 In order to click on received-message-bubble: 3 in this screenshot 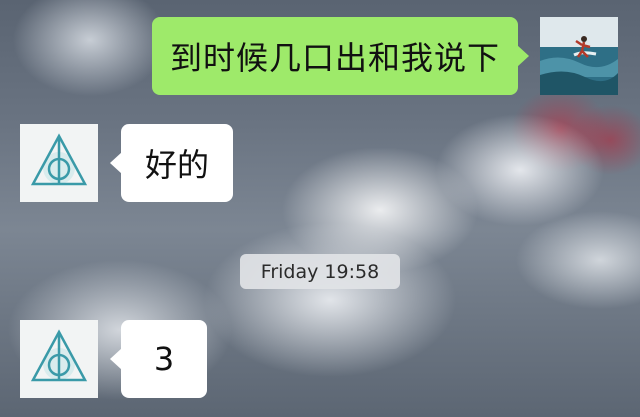, I will do `click(158, 359)`.